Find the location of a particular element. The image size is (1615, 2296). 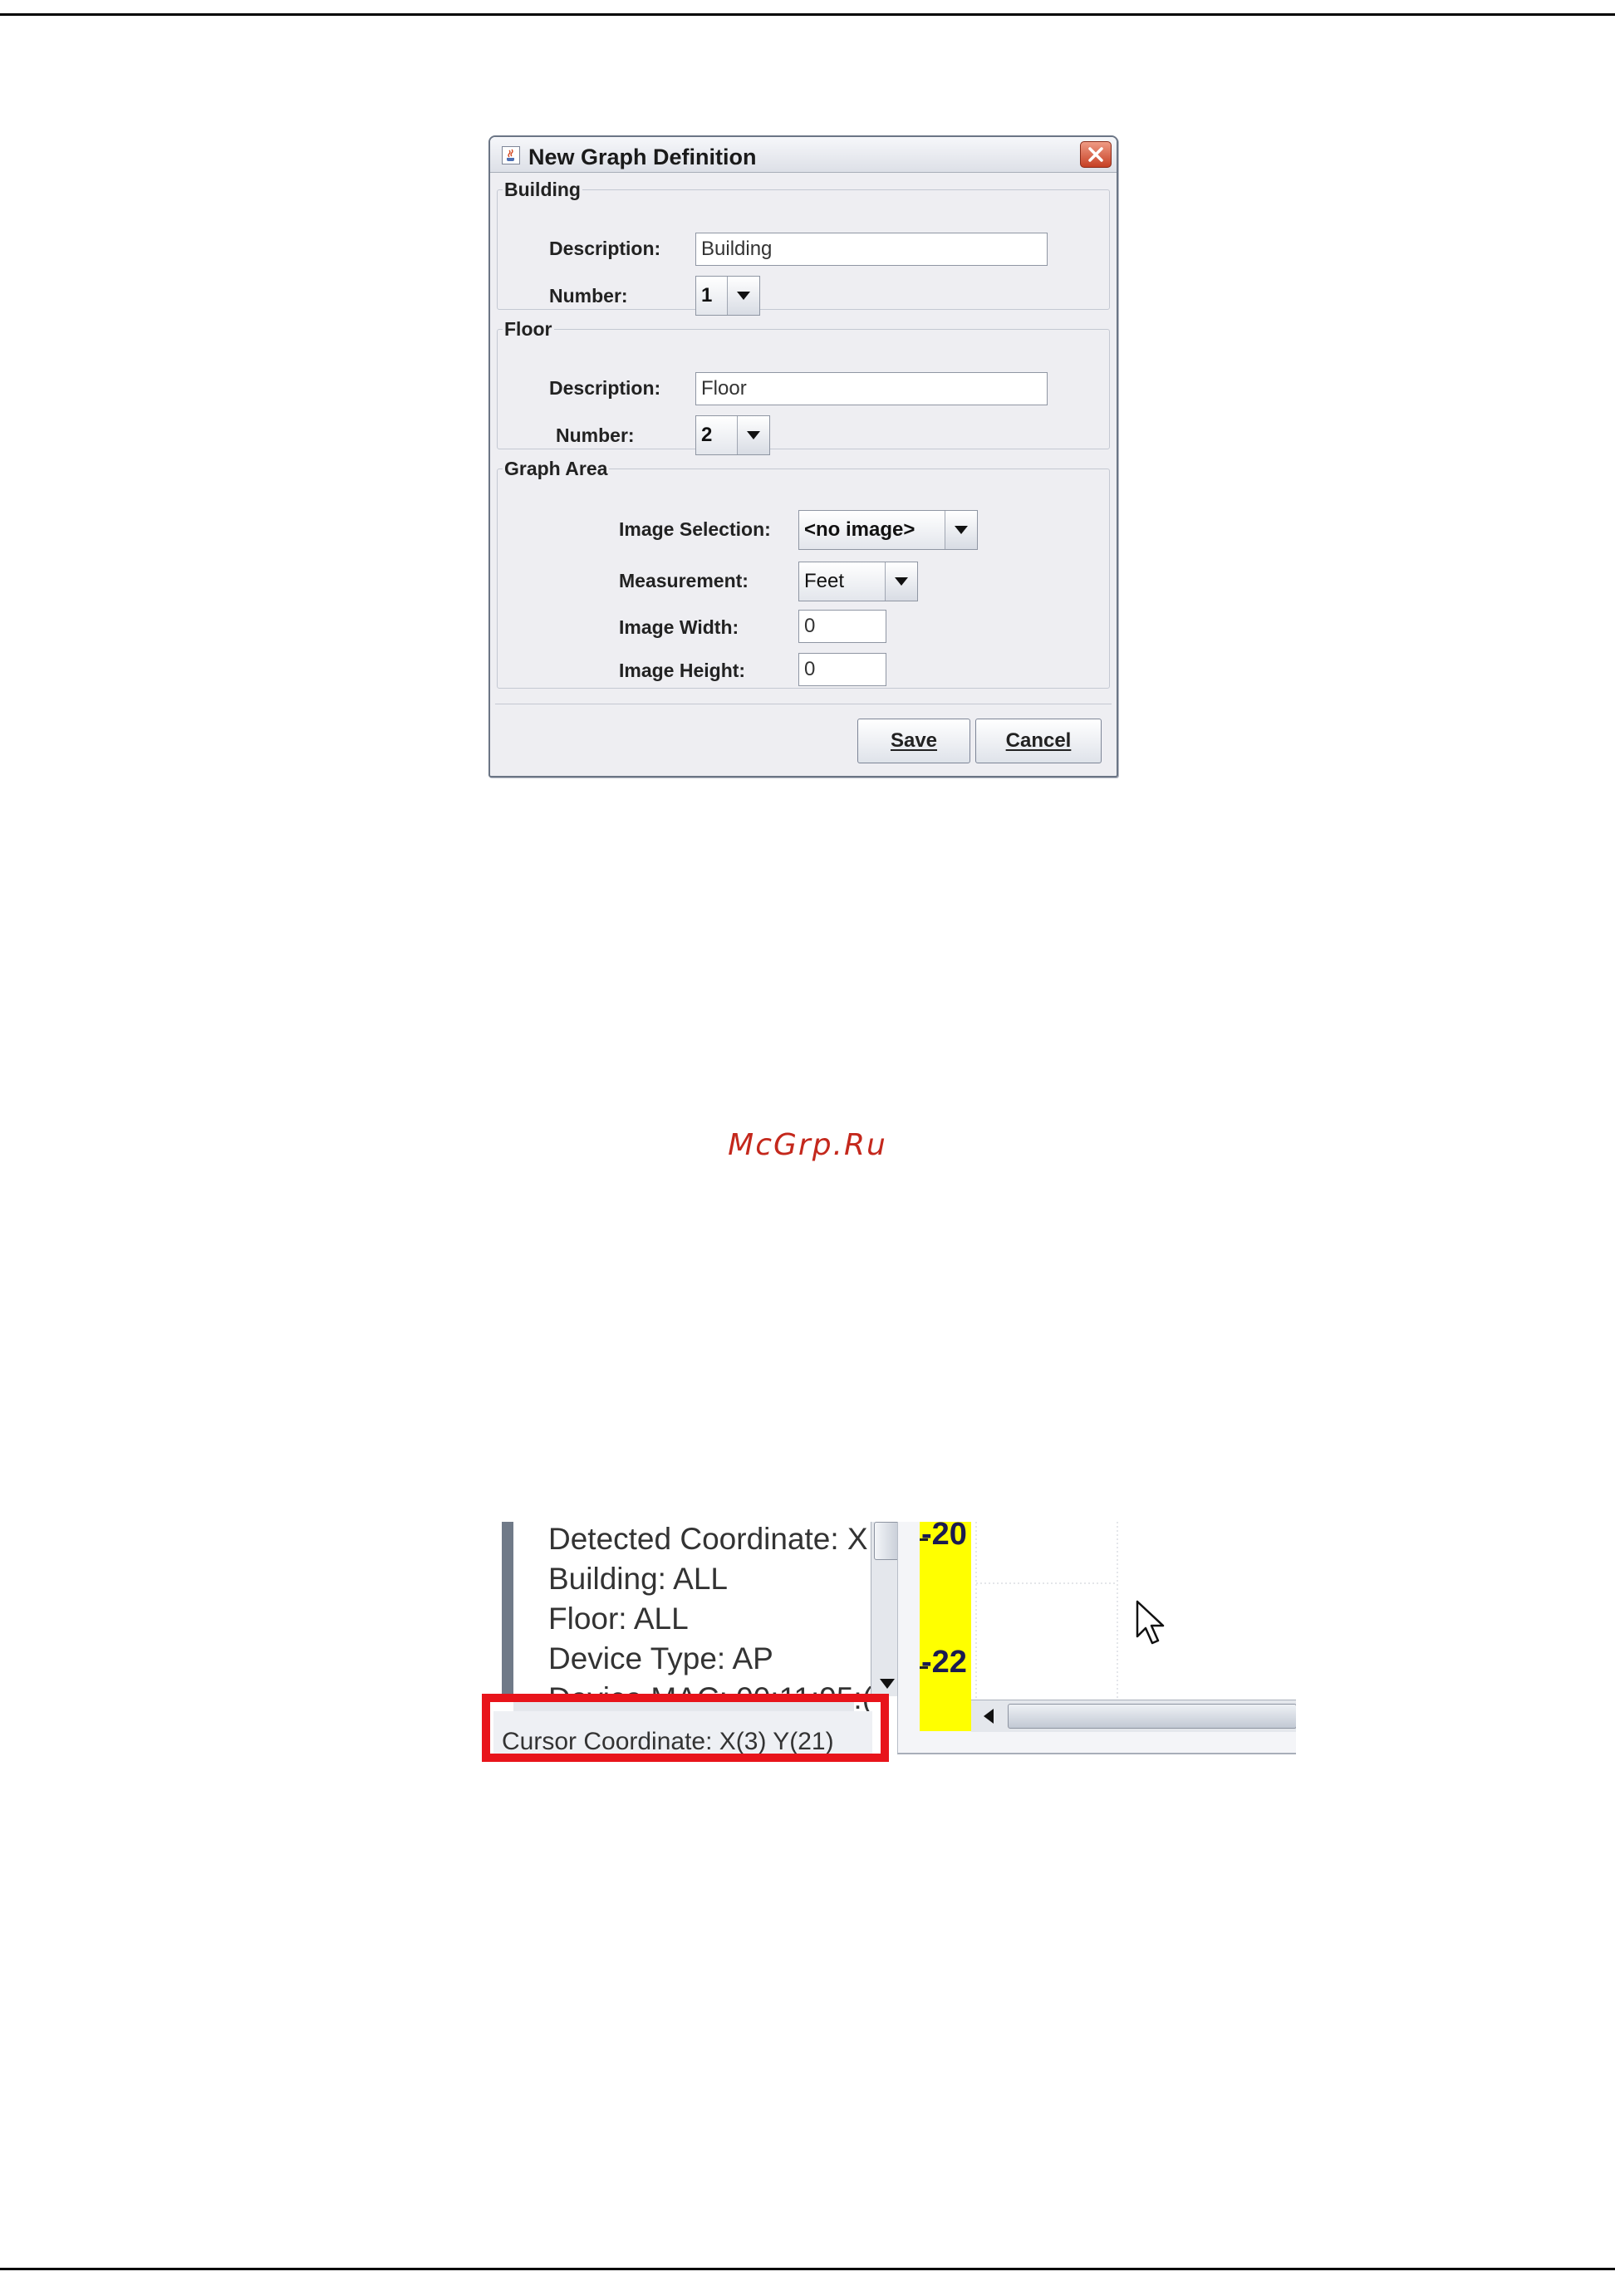

image-width-label: Image Width: is located at coordinates (679, 627).